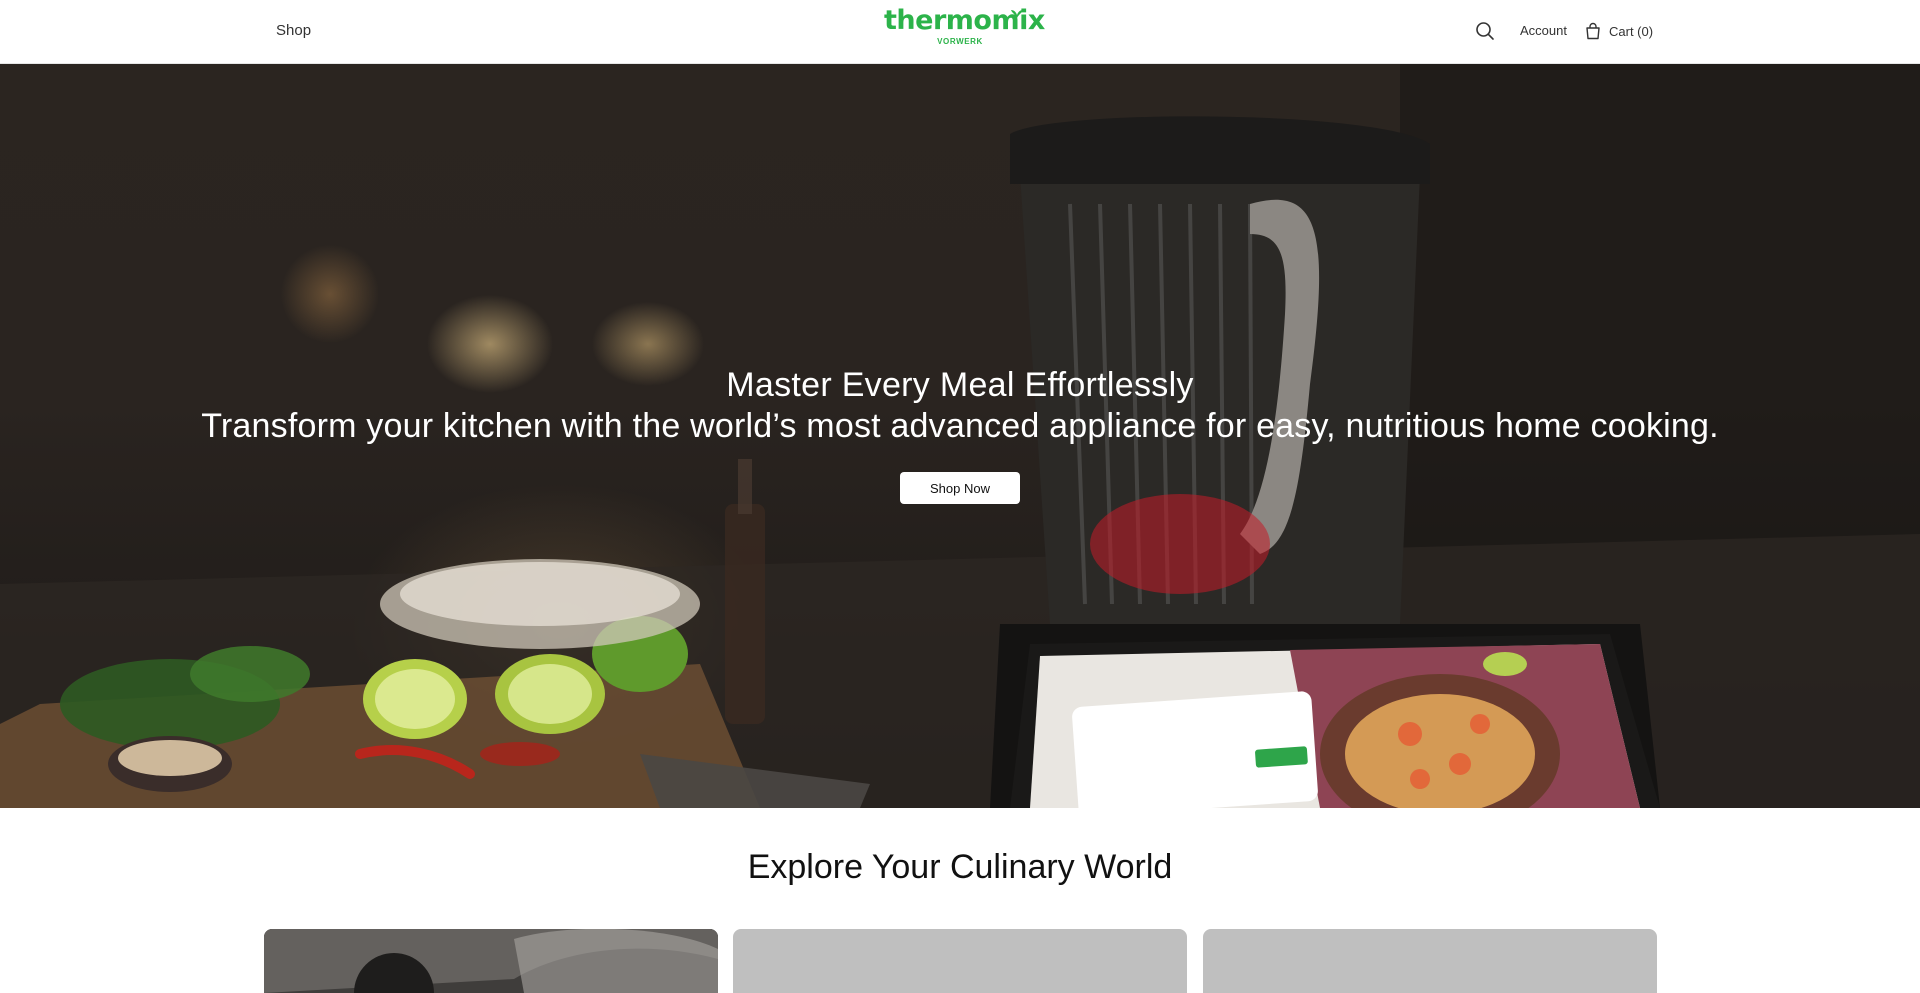 Image resolution: width=1920 pixels, height=993 pixels. What do you see at coordinates (1485, 31) in the screenshot?
I see `search-icon` at bounding box center [1485, 31].